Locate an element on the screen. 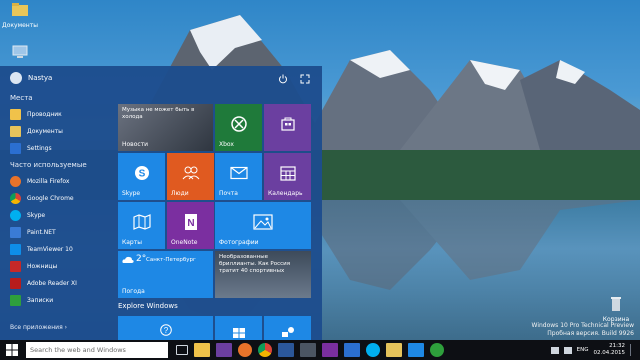  xbox-icon is located at coordinates (238, 123).